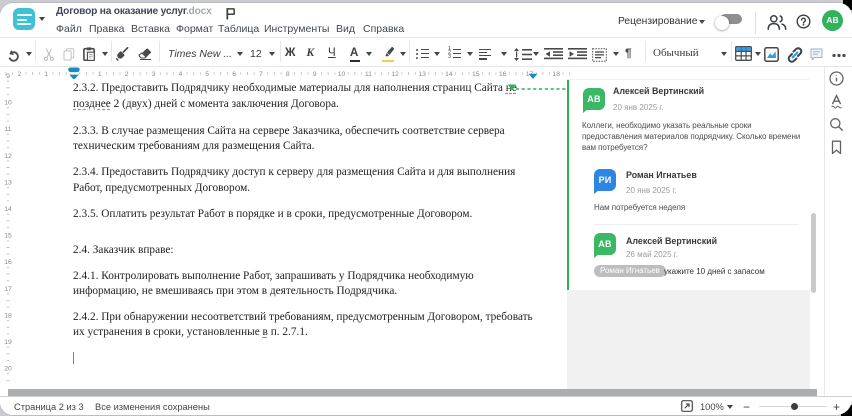 The width and height of the screenshot is (852, 416). I want to click on svg-text: 6, so click(234, 74).